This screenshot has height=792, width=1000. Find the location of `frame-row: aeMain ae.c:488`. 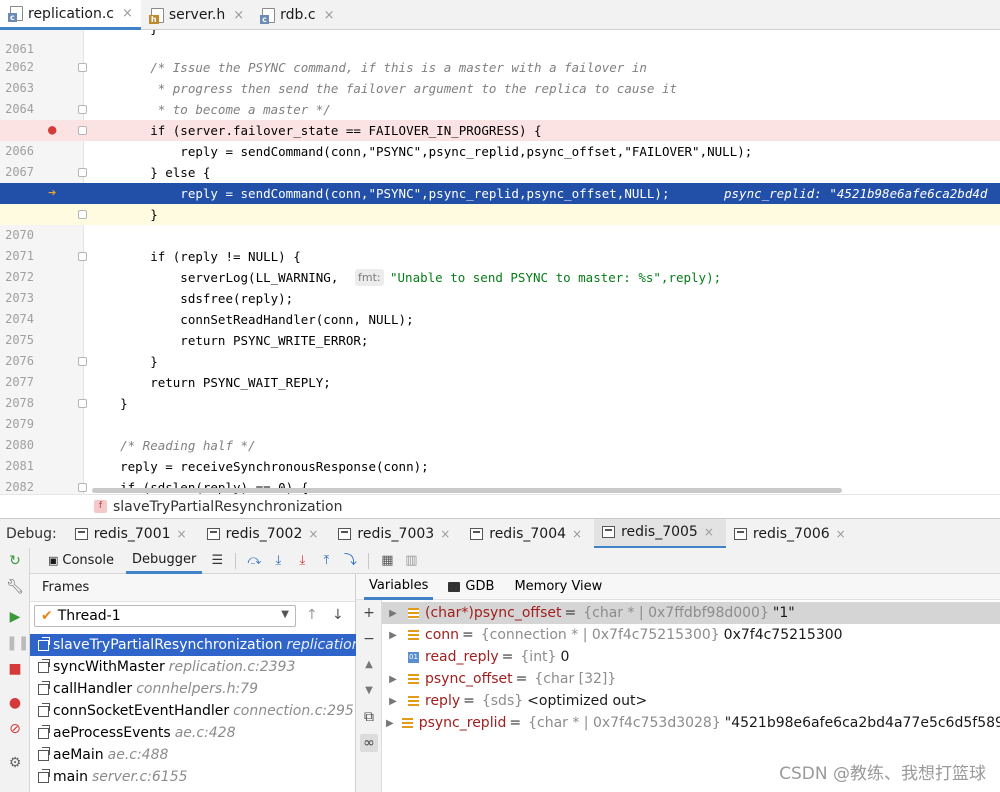

frame-row: aeMain ae.c:488 is located at coordinates (193, 755).